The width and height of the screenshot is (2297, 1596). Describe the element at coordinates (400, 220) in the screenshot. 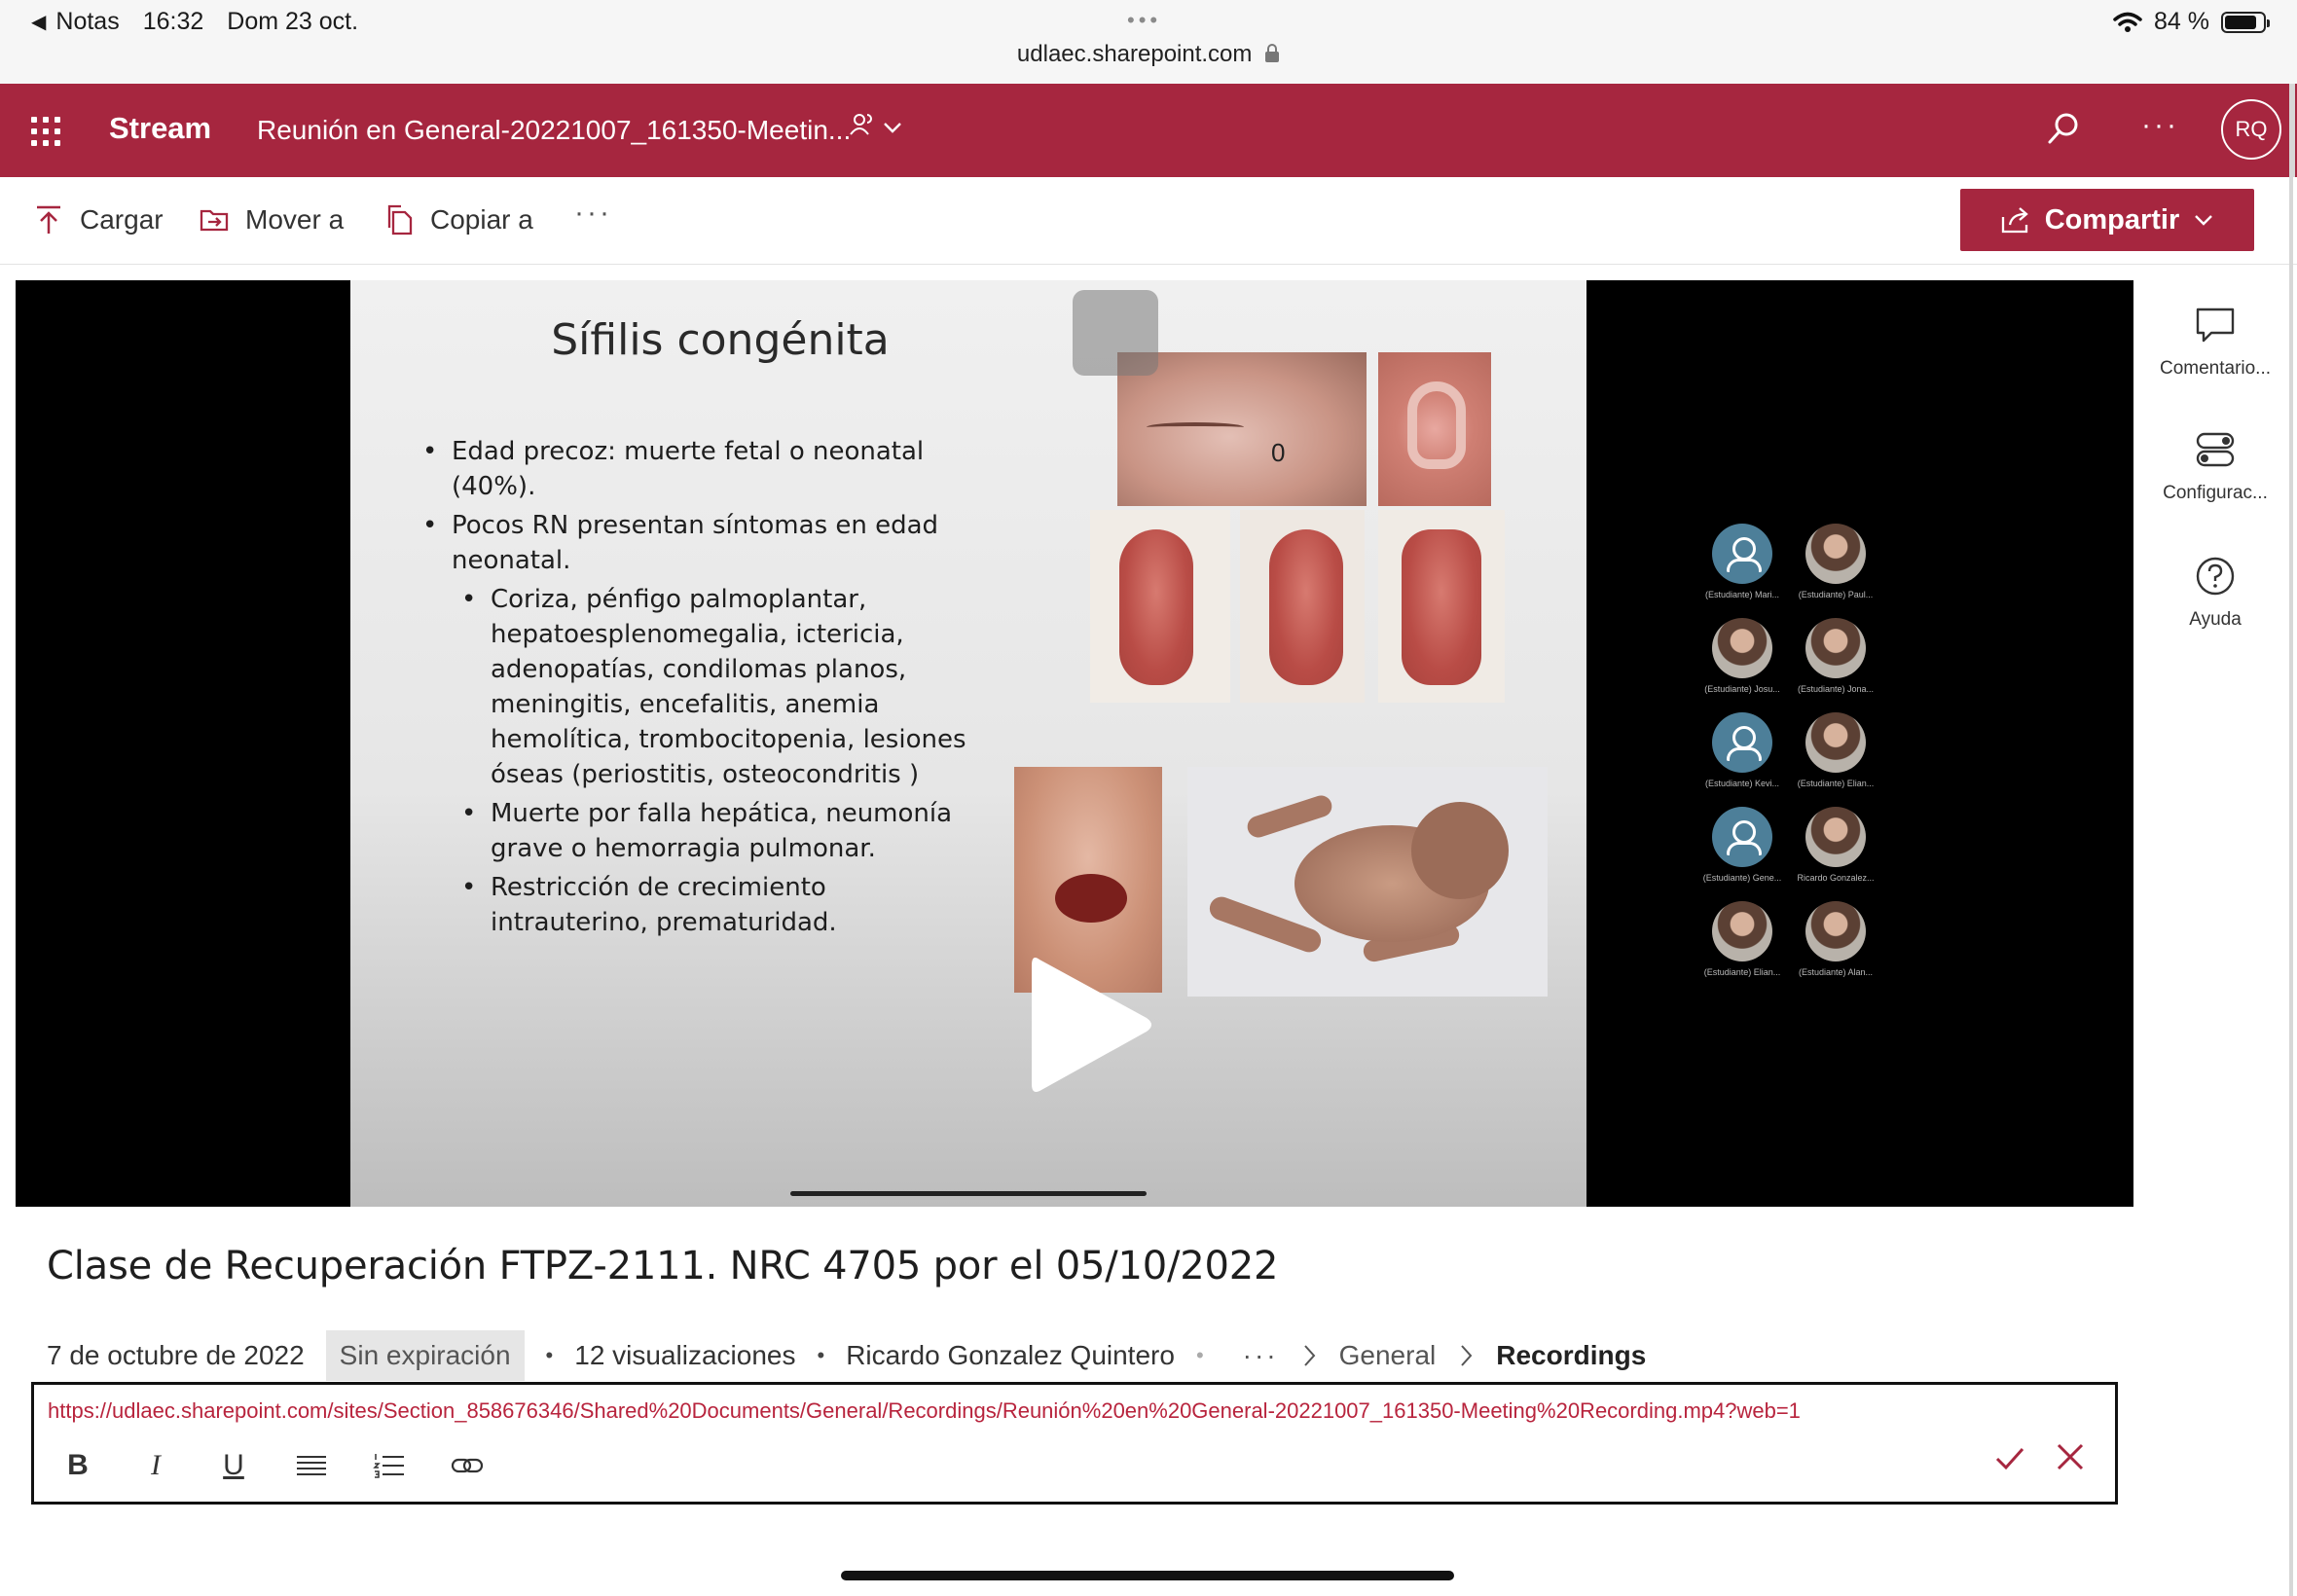

I see `copy-icon` at that location.